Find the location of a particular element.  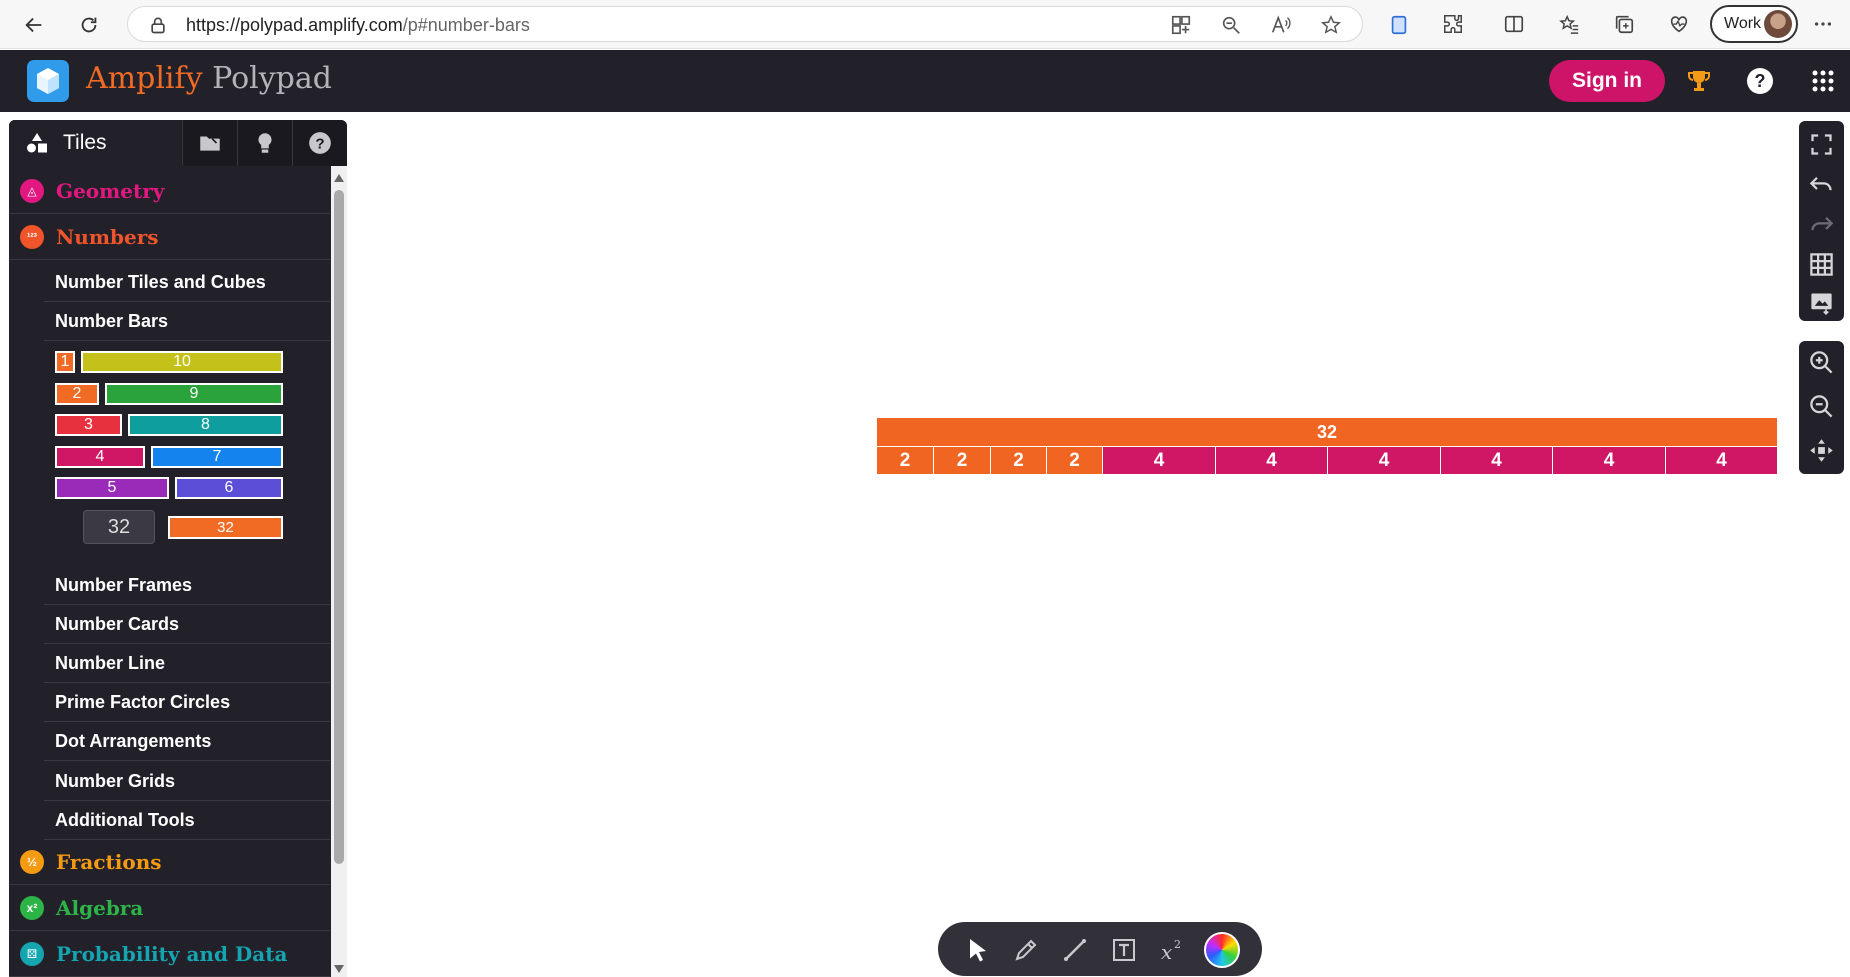

sidebar-item-label: Number Cards is located at coordinates (117, 623).